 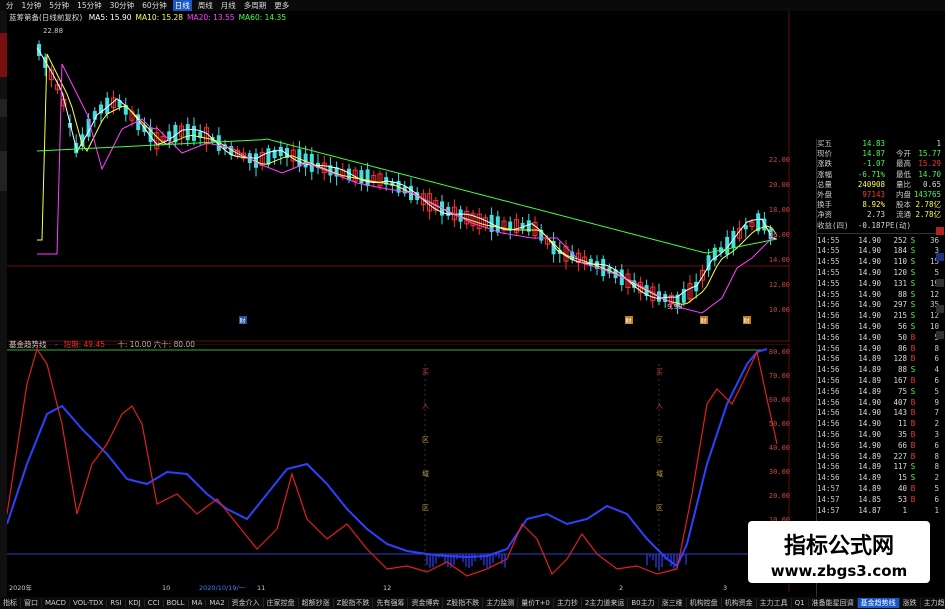 I want to click on quote-label: 内盘, so click(x=903, y=194).